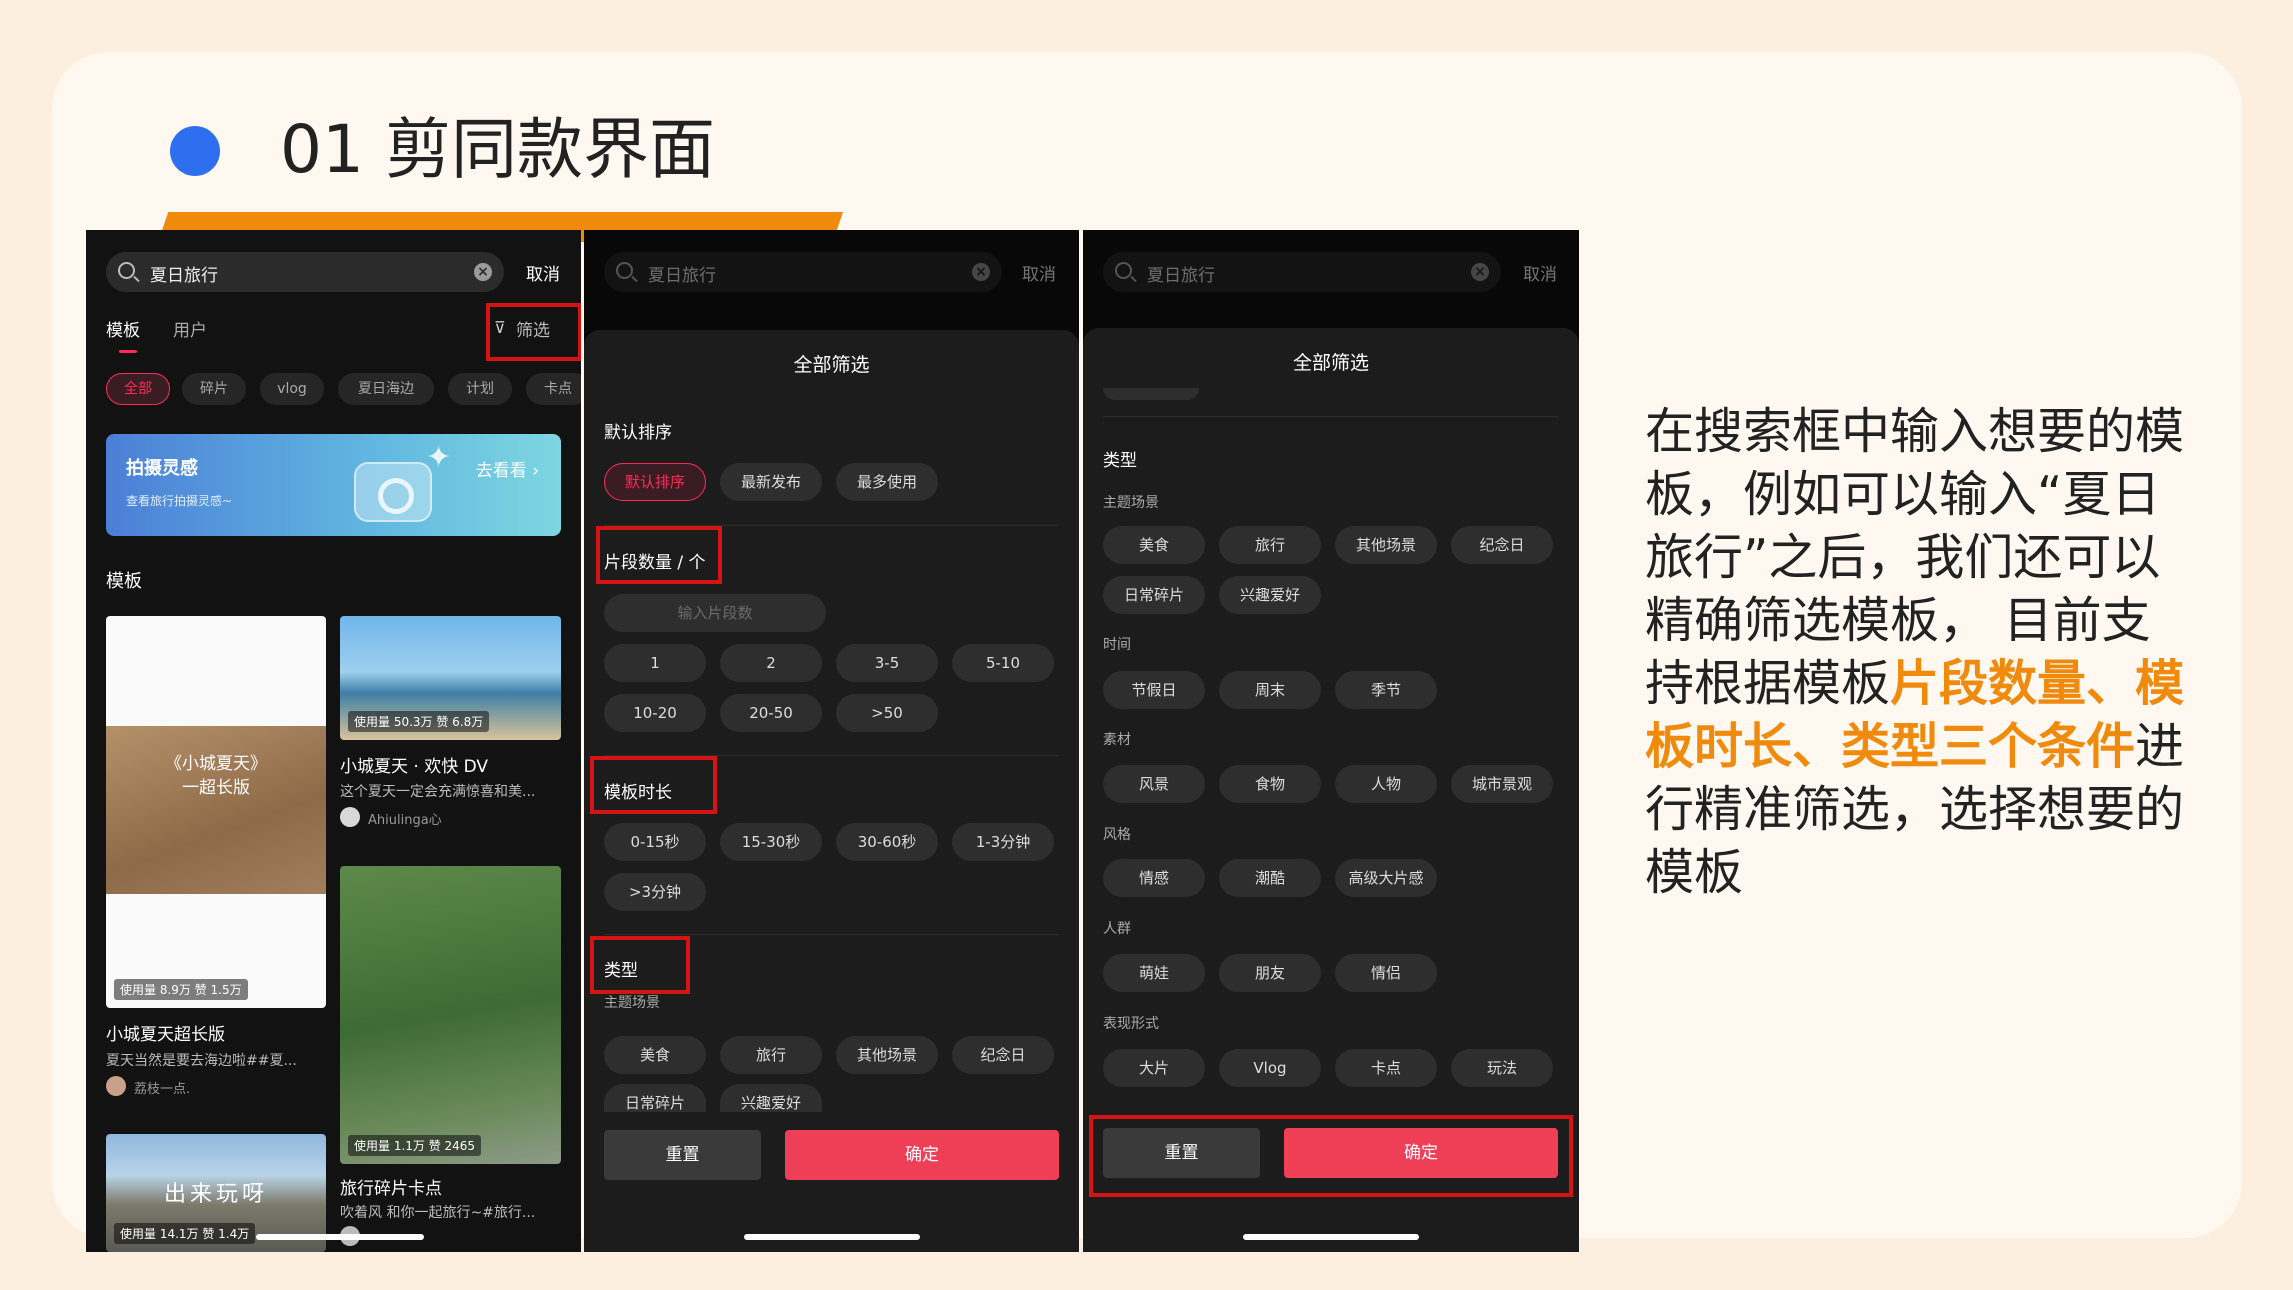  Describe the element at coordinates (1154, 690) in the screenshot. I see `type-option: 节假日` at that location.